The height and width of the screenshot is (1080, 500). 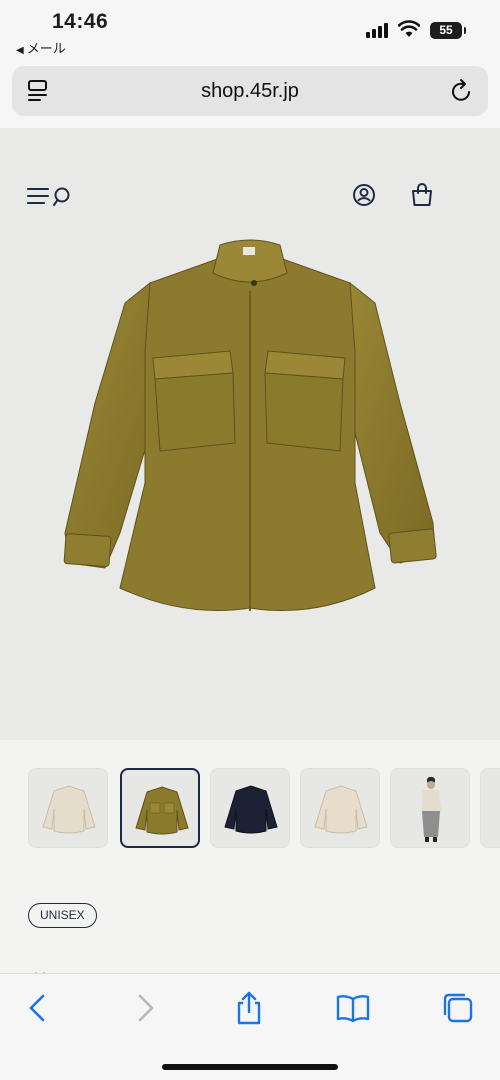 What do you see at coordinates (364, 195) in the screenshot?
I see `account-icon` at bounding box center [364, 195].